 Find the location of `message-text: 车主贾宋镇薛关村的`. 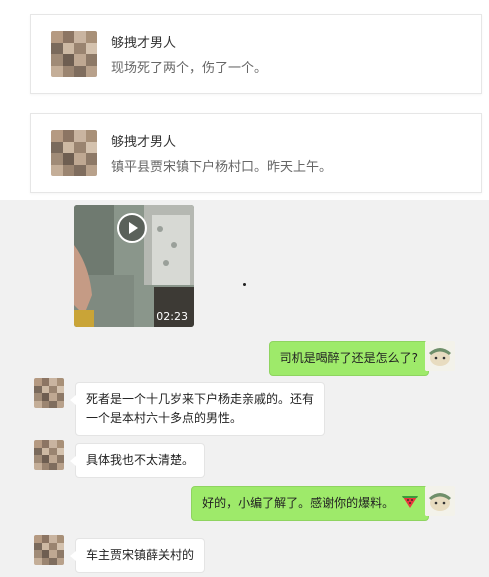

message-text: 车主贾宋镇薛关村的 is located at coordinates (140, 555).